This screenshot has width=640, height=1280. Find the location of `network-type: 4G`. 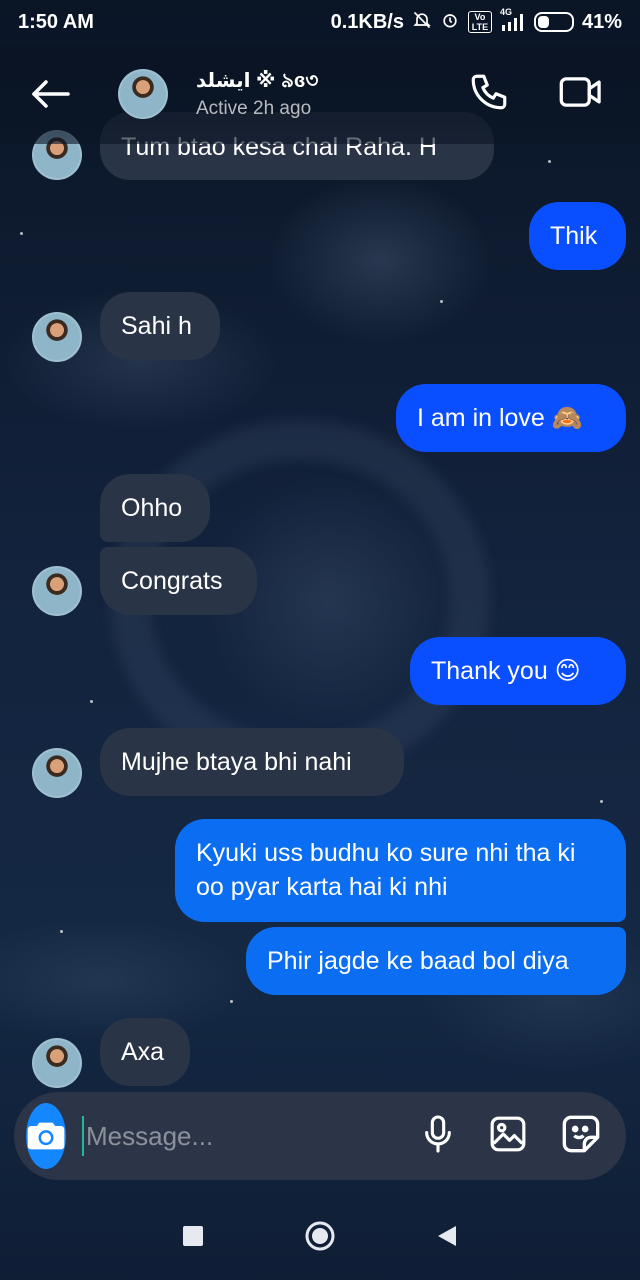

network-type: 4G is located at coordinates (505, 12).